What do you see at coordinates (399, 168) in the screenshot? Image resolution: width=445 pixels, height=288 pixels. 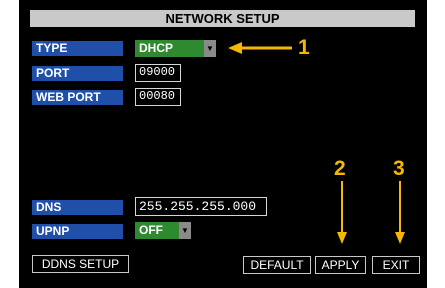 I see `annotation-number-3: 3` at bounding box center [399, 168].